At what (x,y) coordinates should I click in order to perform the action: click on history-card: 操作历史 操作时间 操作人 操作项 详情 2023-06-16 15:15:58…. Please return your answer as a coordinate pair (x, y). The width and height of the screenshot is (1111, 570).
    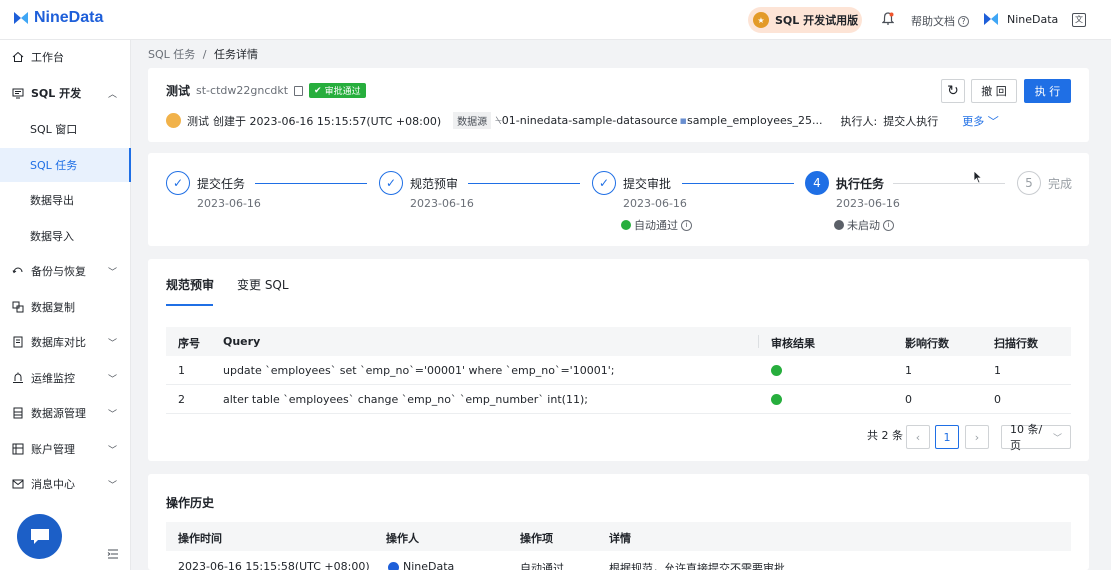
    Looking at the image, I should click on (618, 522).